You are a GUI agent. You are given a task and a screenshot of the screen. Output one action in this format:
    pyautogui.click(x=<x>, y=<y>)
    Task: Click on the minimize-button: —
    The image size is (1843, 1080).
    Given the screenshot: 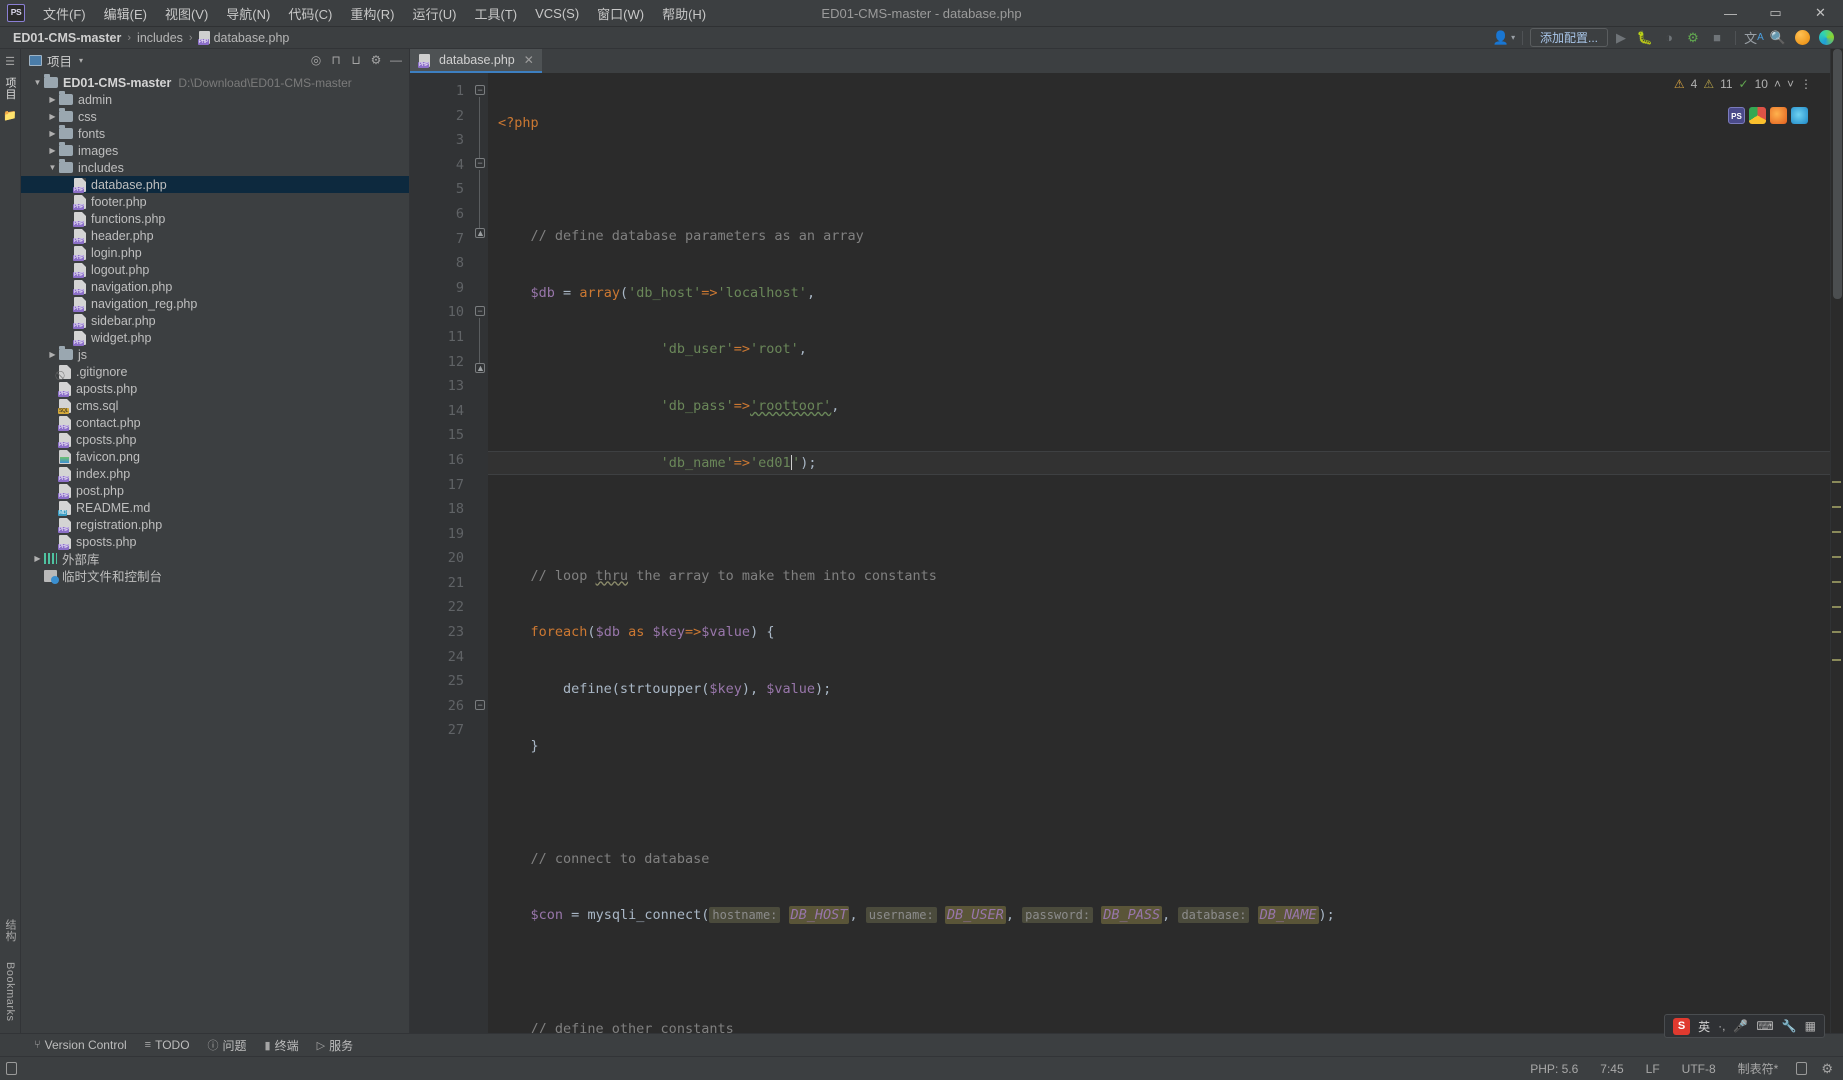 What is the action you would take?
    pyautogui.click(x=1730, y=13)
    